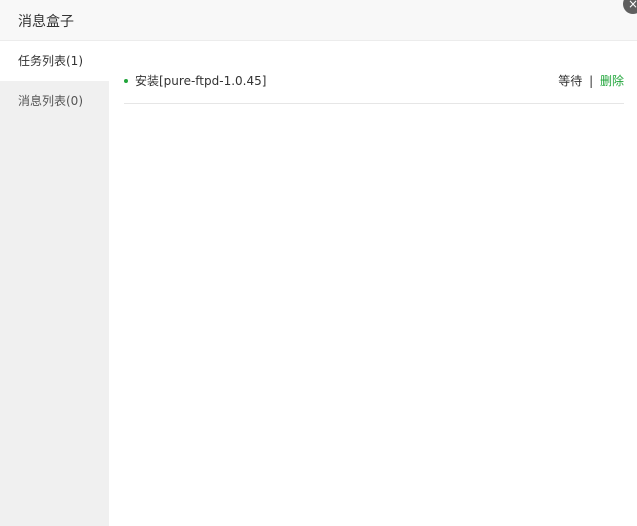 The height and width of the screenshot is (526, 637). What do you see at coordinates (318, 20) in the screenshot?
I see `dialog-titlebar: 消息盒子` at bounding box center [318, 20].